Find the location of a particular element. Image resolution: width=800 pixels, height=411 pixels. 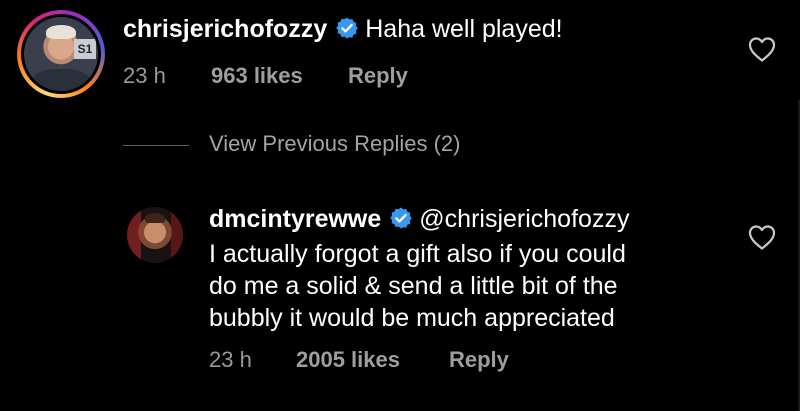

comment-username: chrisjerichofozzy is located at coordinates (225, 29).